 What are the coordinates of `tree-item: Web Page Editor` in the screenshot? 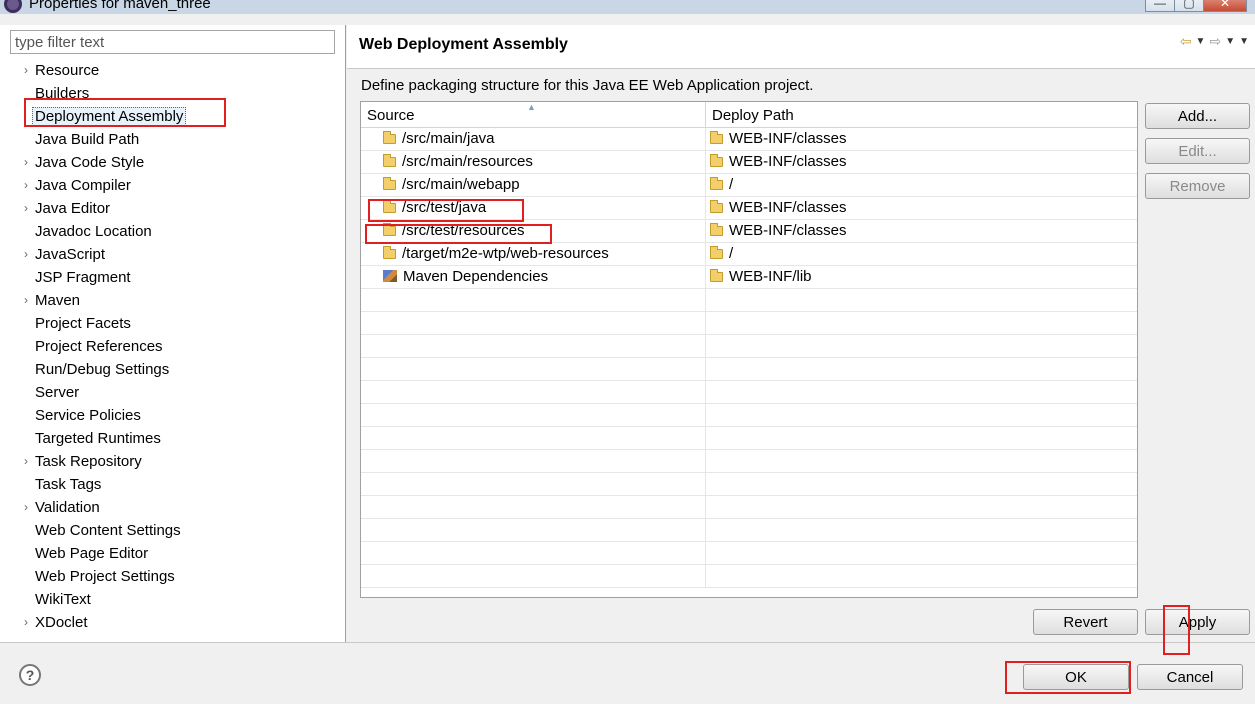 It's located at (93, 553).